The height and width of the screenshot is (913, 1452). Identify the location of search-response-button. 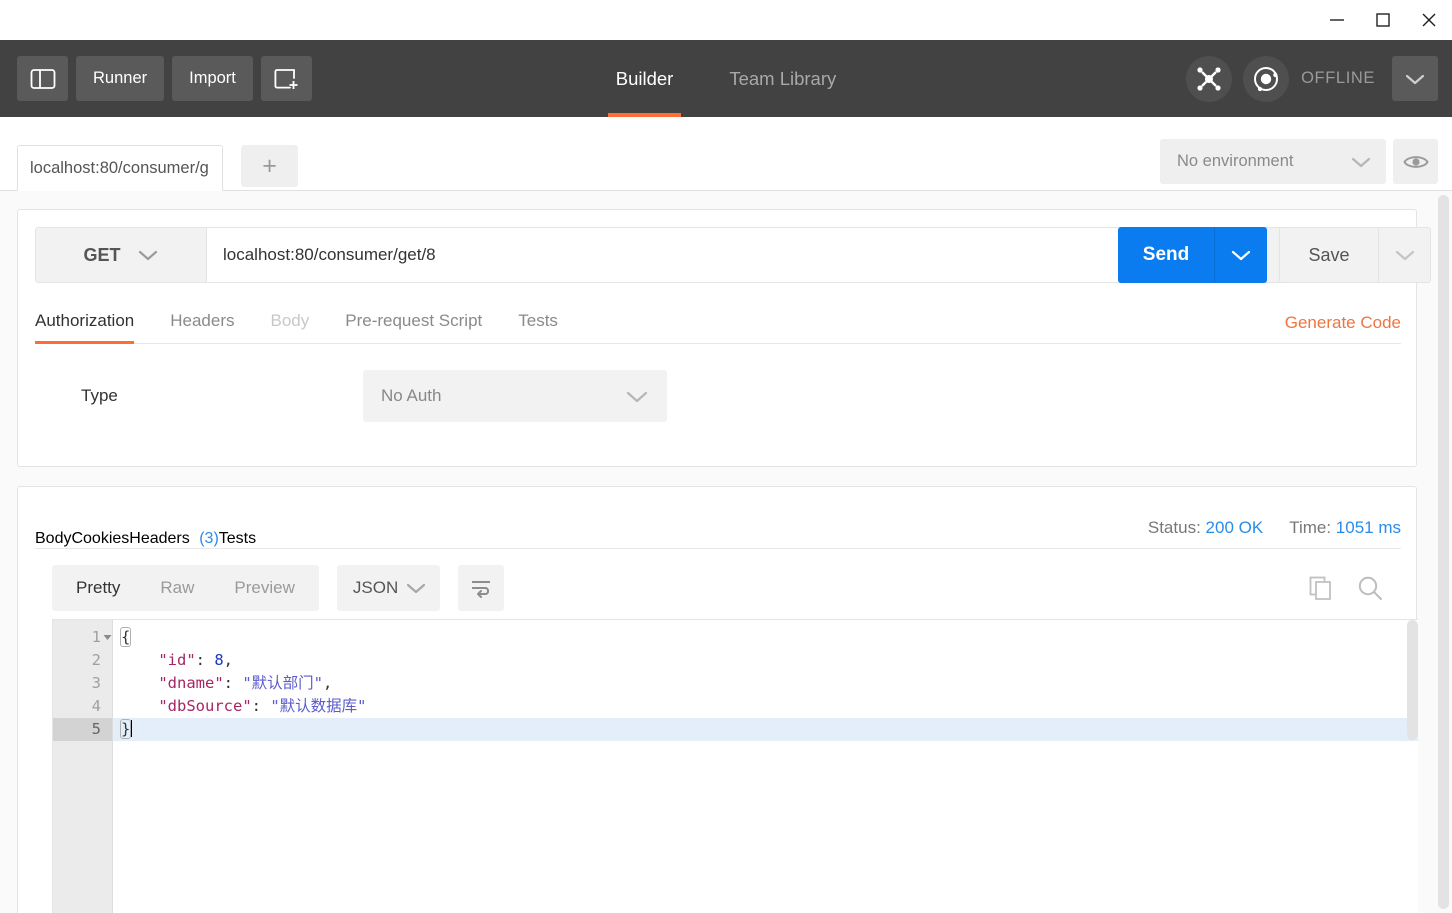
(1370, 588).